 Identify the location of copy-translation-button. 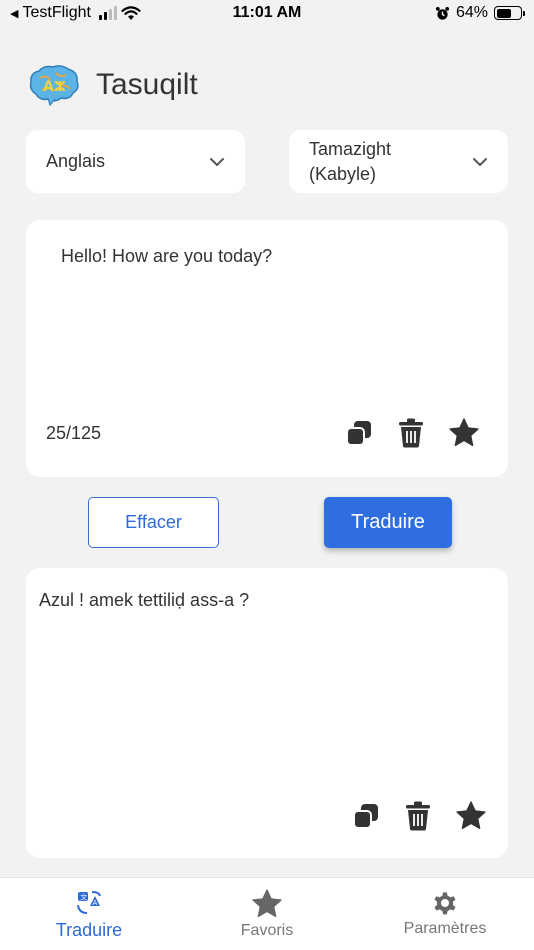
(366, 816).